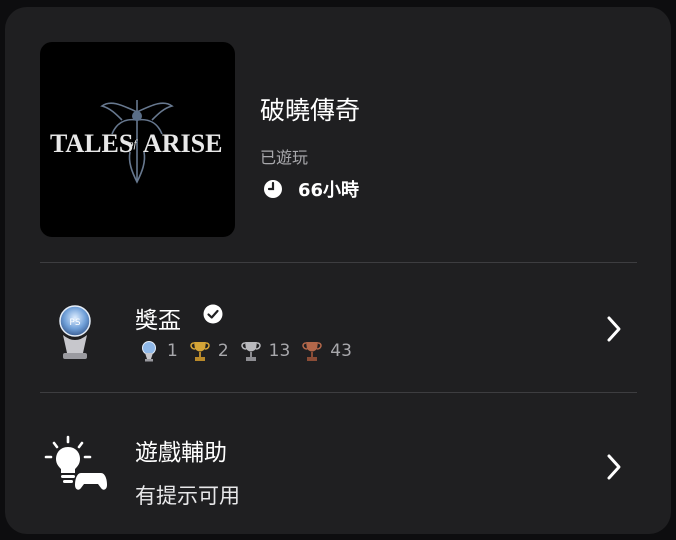 The width and height of the screenshot is (676, 540). What do you see at coordinates (158, 321) in the screenshot?
I see `trophies-title: 獎盃` at bounding box center [158, 321].